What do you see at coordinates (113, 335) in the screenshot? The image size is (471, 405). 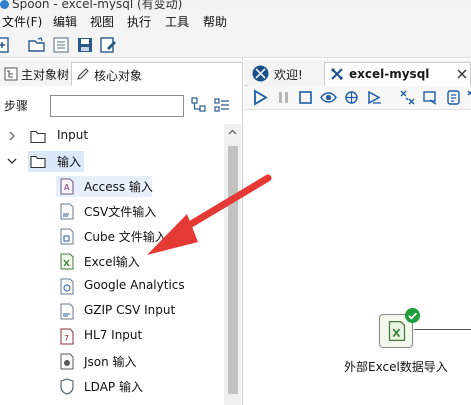 I see `tree-item-label: HL7 Input` at bounding box center [113, 335].